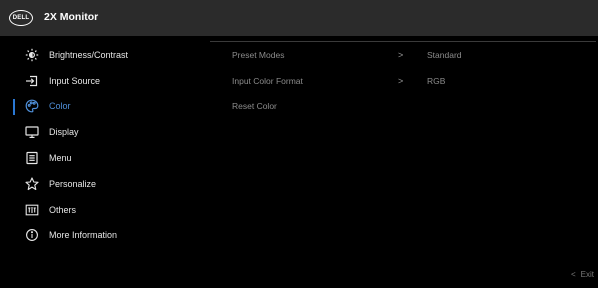 The height and width of the screenshot is (288, 598). I want to click on submenu-row-label: Preset Modes, so click(258, 54).